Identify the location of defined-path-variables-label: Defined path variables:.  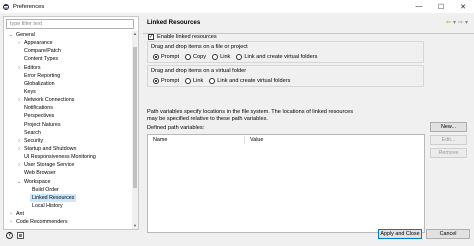
(176, 128).